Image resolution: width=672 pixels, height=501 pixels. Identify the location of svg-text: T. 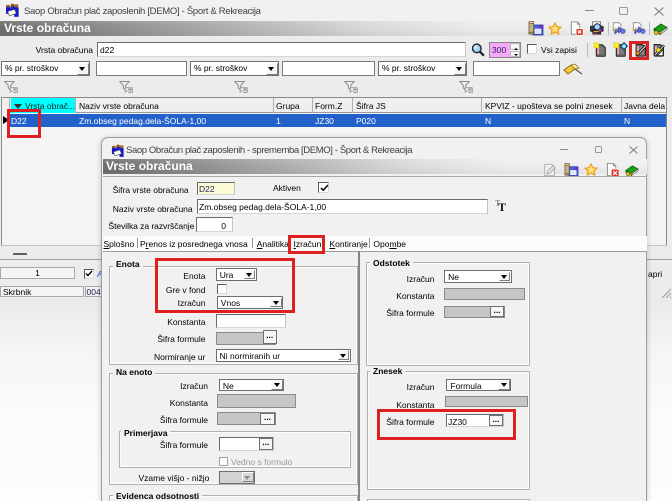
(502, 206).